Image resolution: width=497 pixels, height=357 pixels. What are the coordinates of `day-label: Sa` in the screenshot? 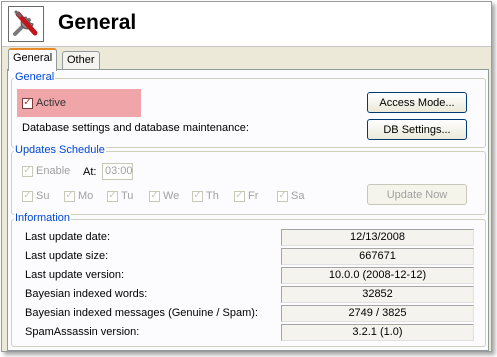 It's located at (298, 196).